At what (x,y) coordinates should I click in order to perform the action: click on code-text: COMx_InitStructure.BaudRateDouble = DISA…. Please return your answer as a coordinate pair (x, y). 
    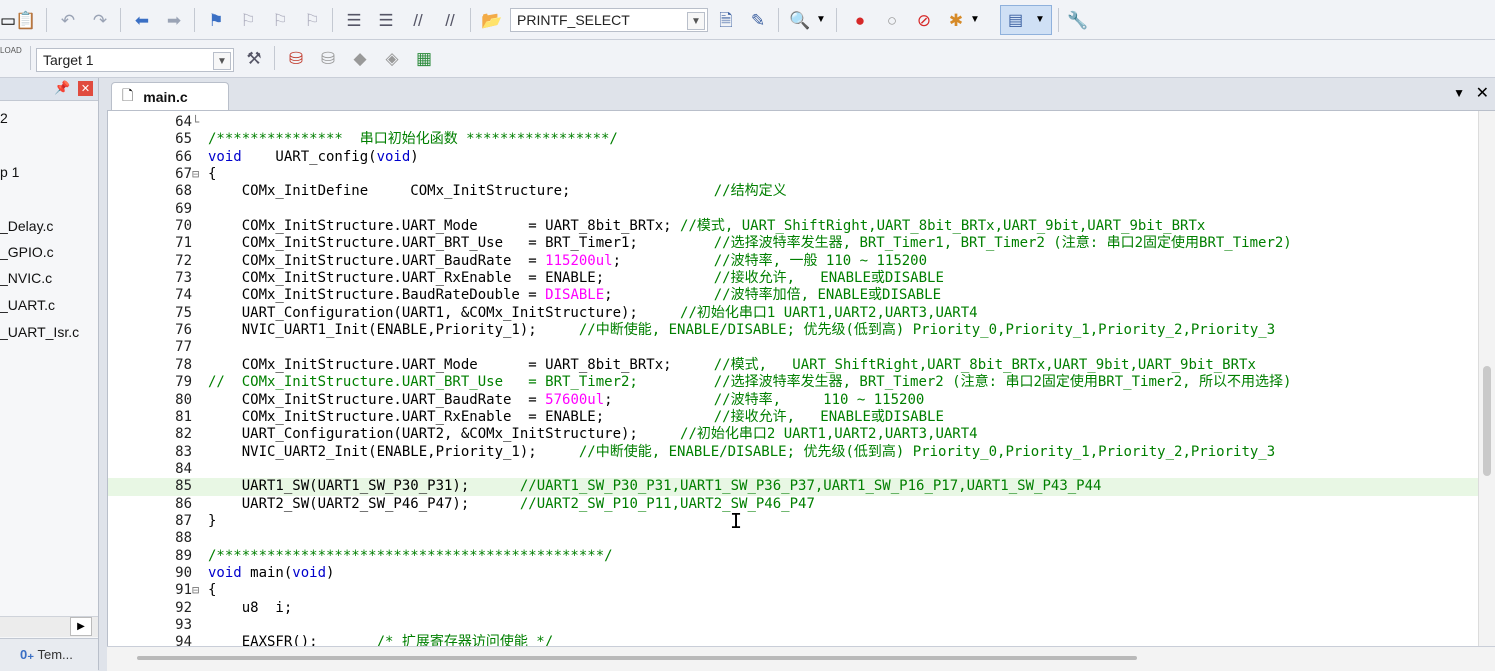
    Looking at the image, I should click on (574, 295).